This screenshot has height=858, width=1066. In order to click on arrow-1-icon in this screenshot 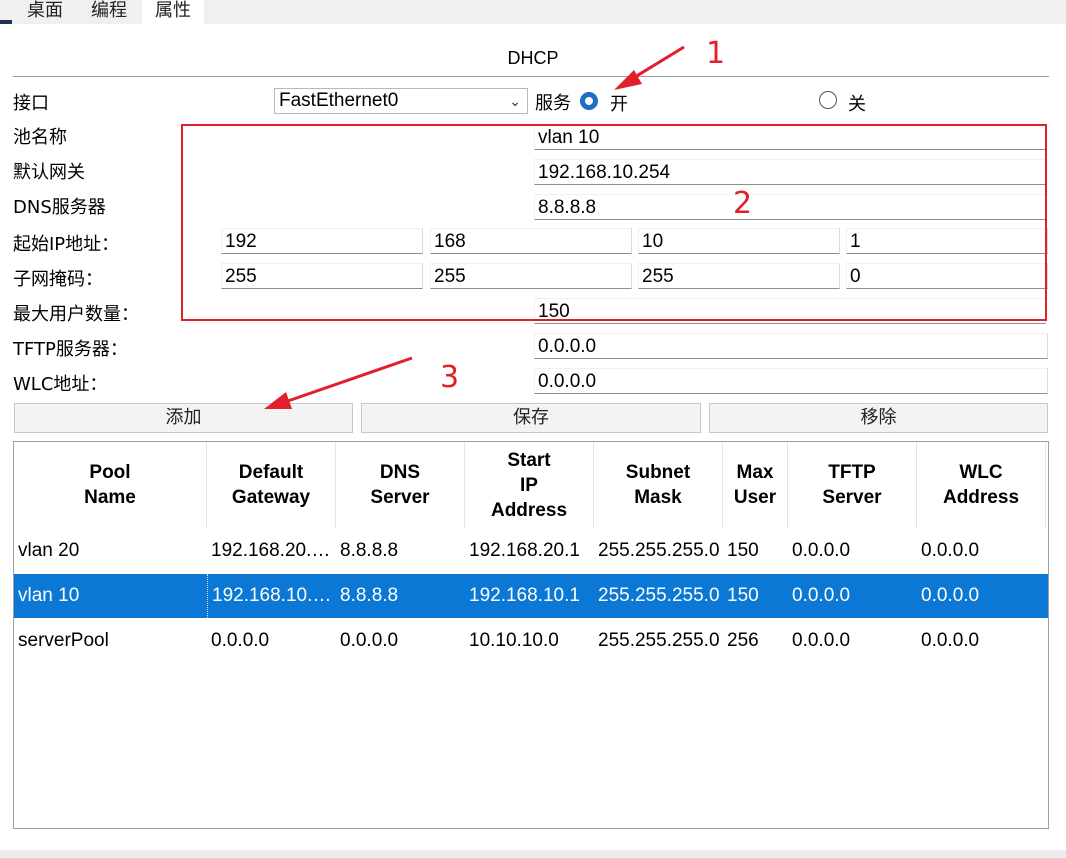, I will do `click(649, 67)`.